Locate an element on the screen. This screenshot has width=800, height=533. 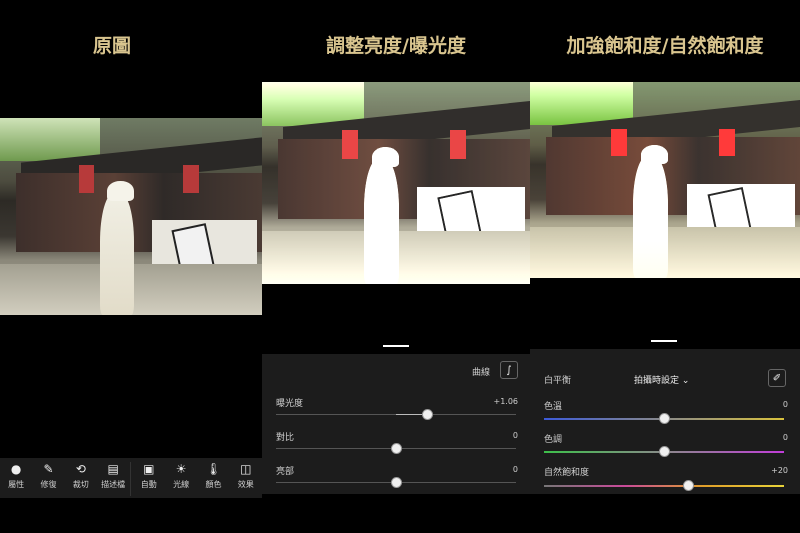
tool-effects: ◫ 效果 is located at coordinates (246, 476).